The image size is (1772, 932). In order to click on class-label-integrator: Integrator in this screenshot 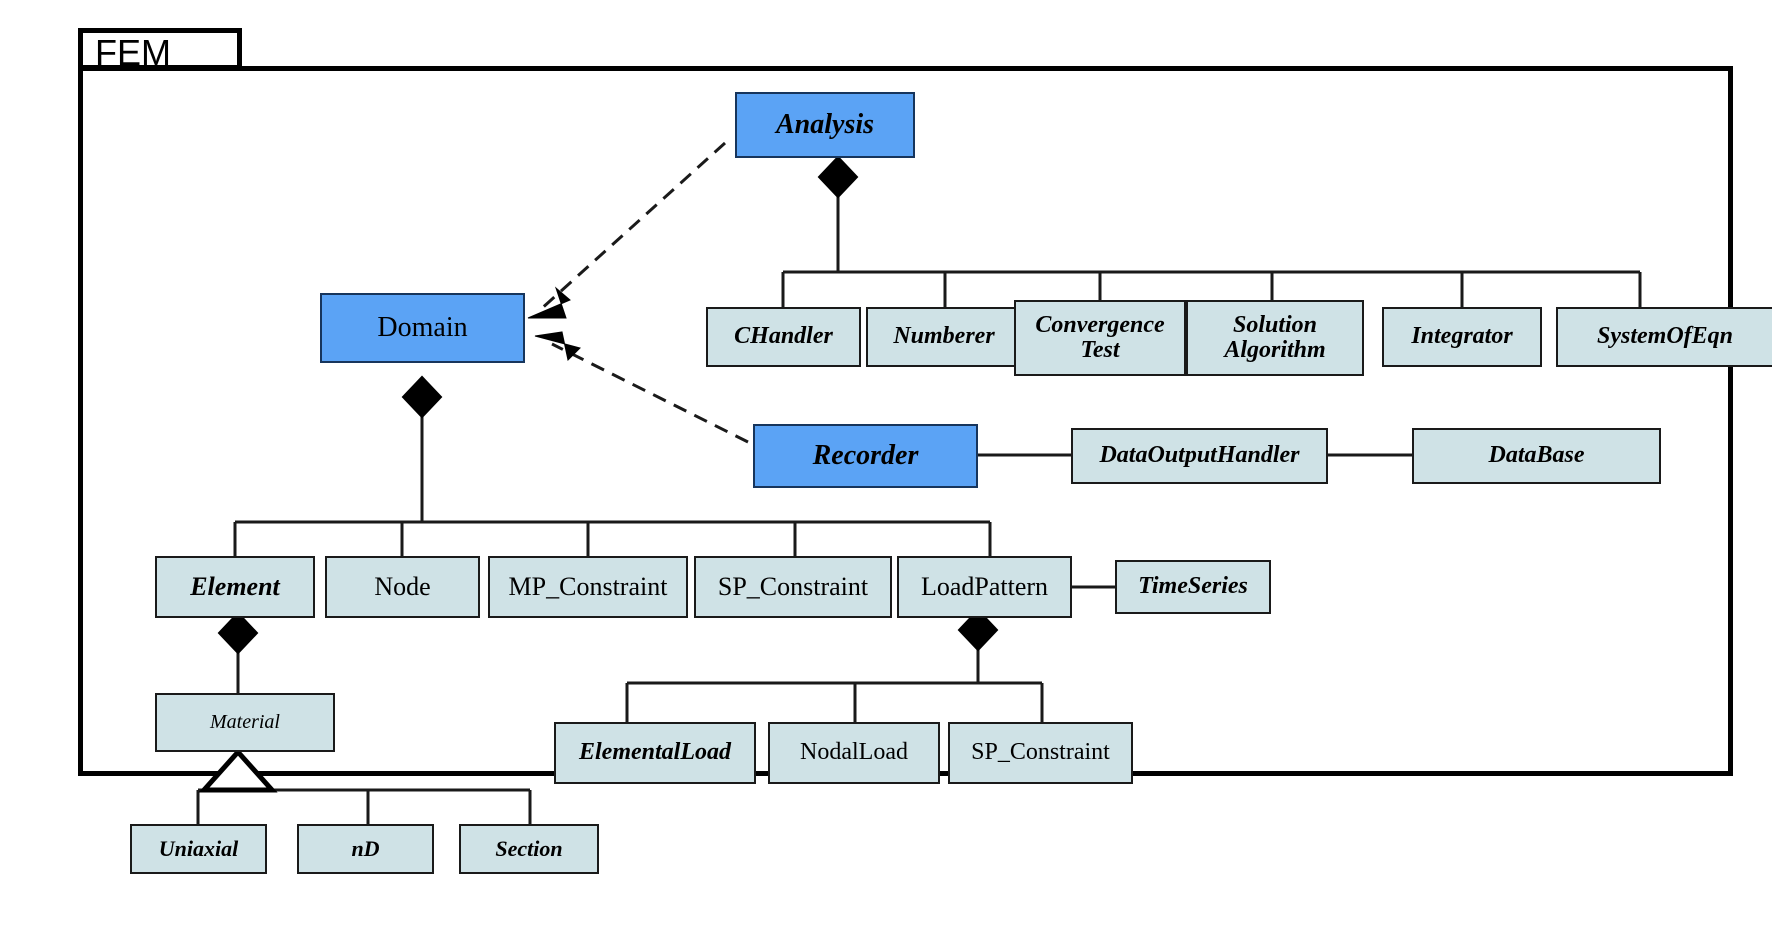, I will do `click(1462, 336)`.